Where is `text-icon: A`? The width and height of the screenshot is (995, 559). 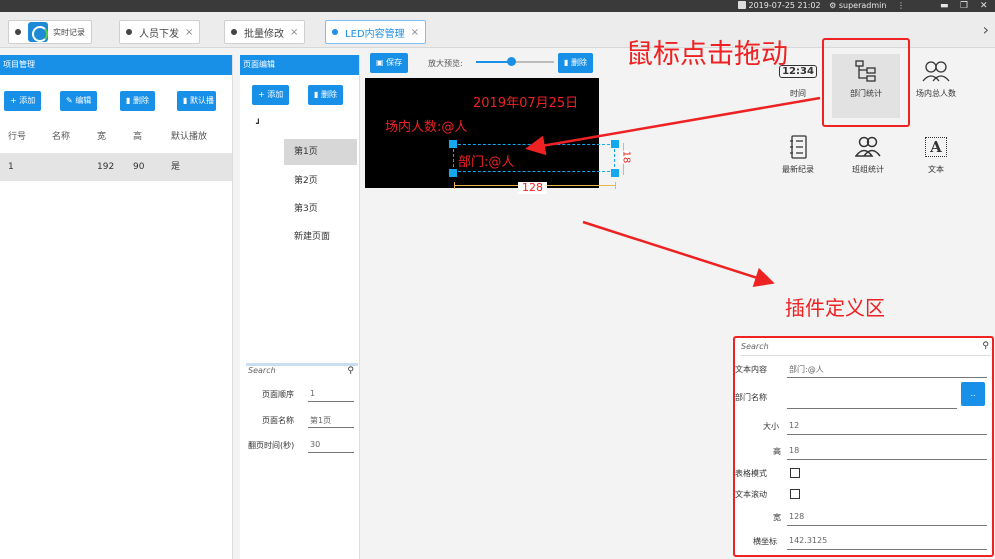 text-icon: A is located at coordinates (936, 147).